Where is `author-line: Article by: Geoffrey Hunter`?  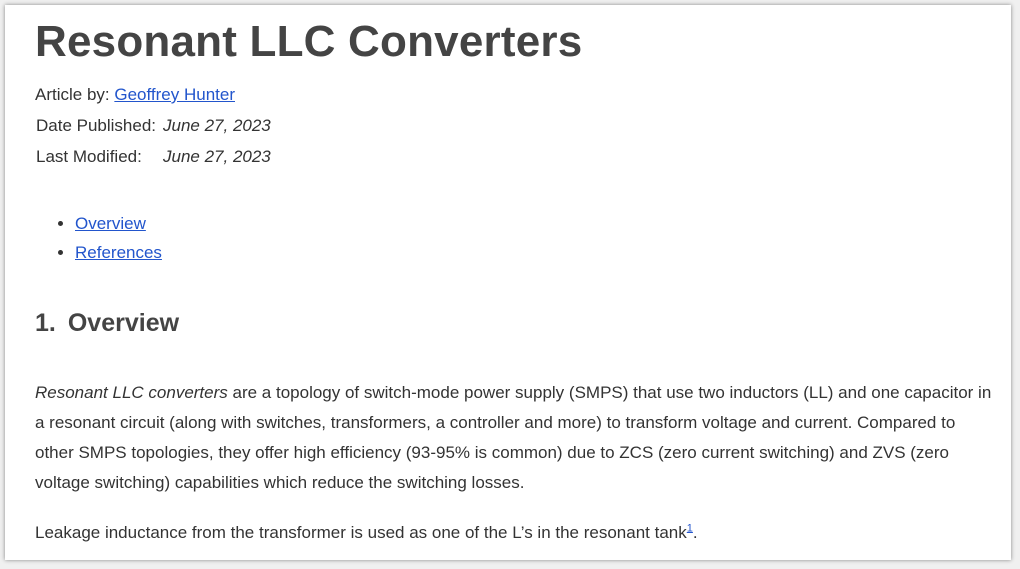 author-line: Article by: Geoffrey Hunter is located at coordinates (135, 95).